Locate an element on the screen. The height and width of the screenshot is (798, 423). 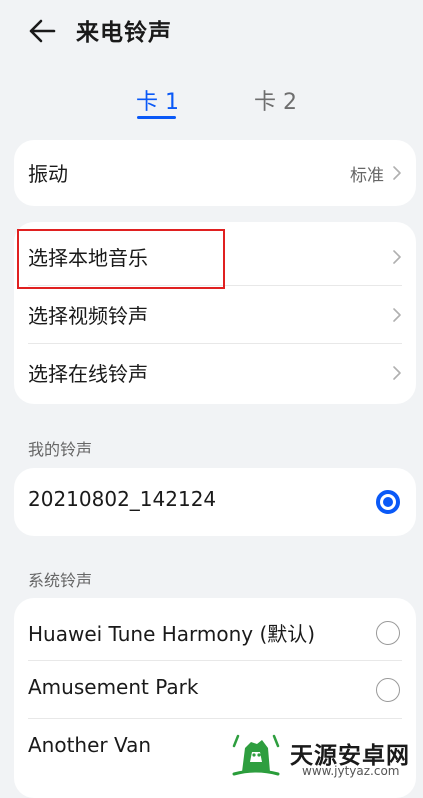
system-ringtones-header: 系统铃声 is located at coordinates (60, 580).